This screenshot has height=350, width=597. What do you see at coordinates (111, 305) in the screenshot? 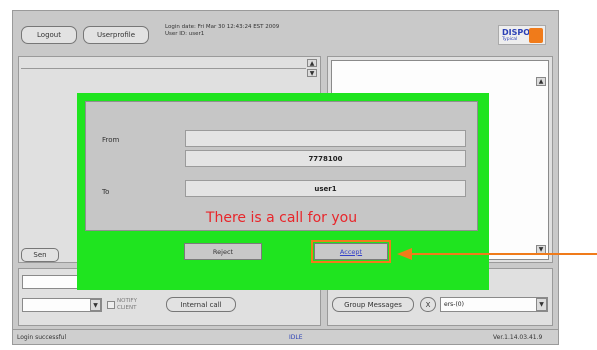
I see `notify-checkbox` at bounding box center [111, 305].